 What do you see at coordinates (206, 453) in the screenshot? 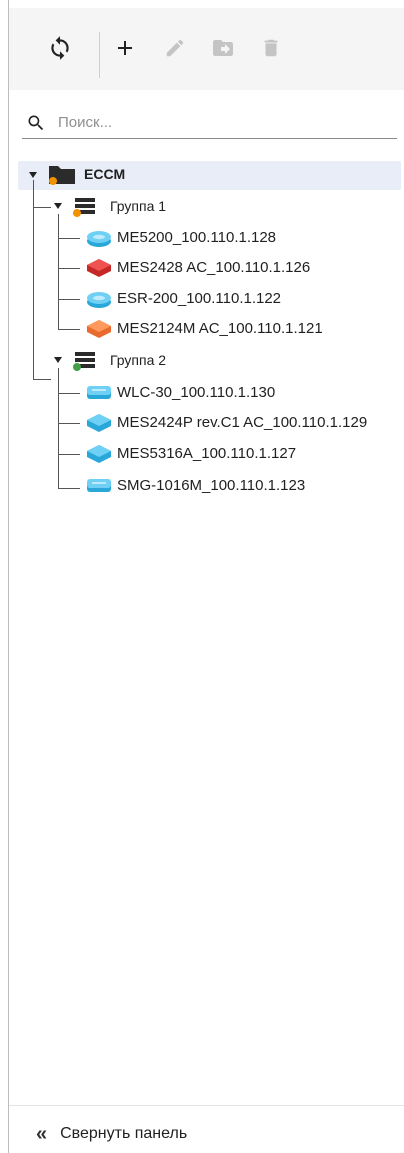
I see `tree-device-label: MES5316A_100.110.1.127` at bounding box center [206, 453].